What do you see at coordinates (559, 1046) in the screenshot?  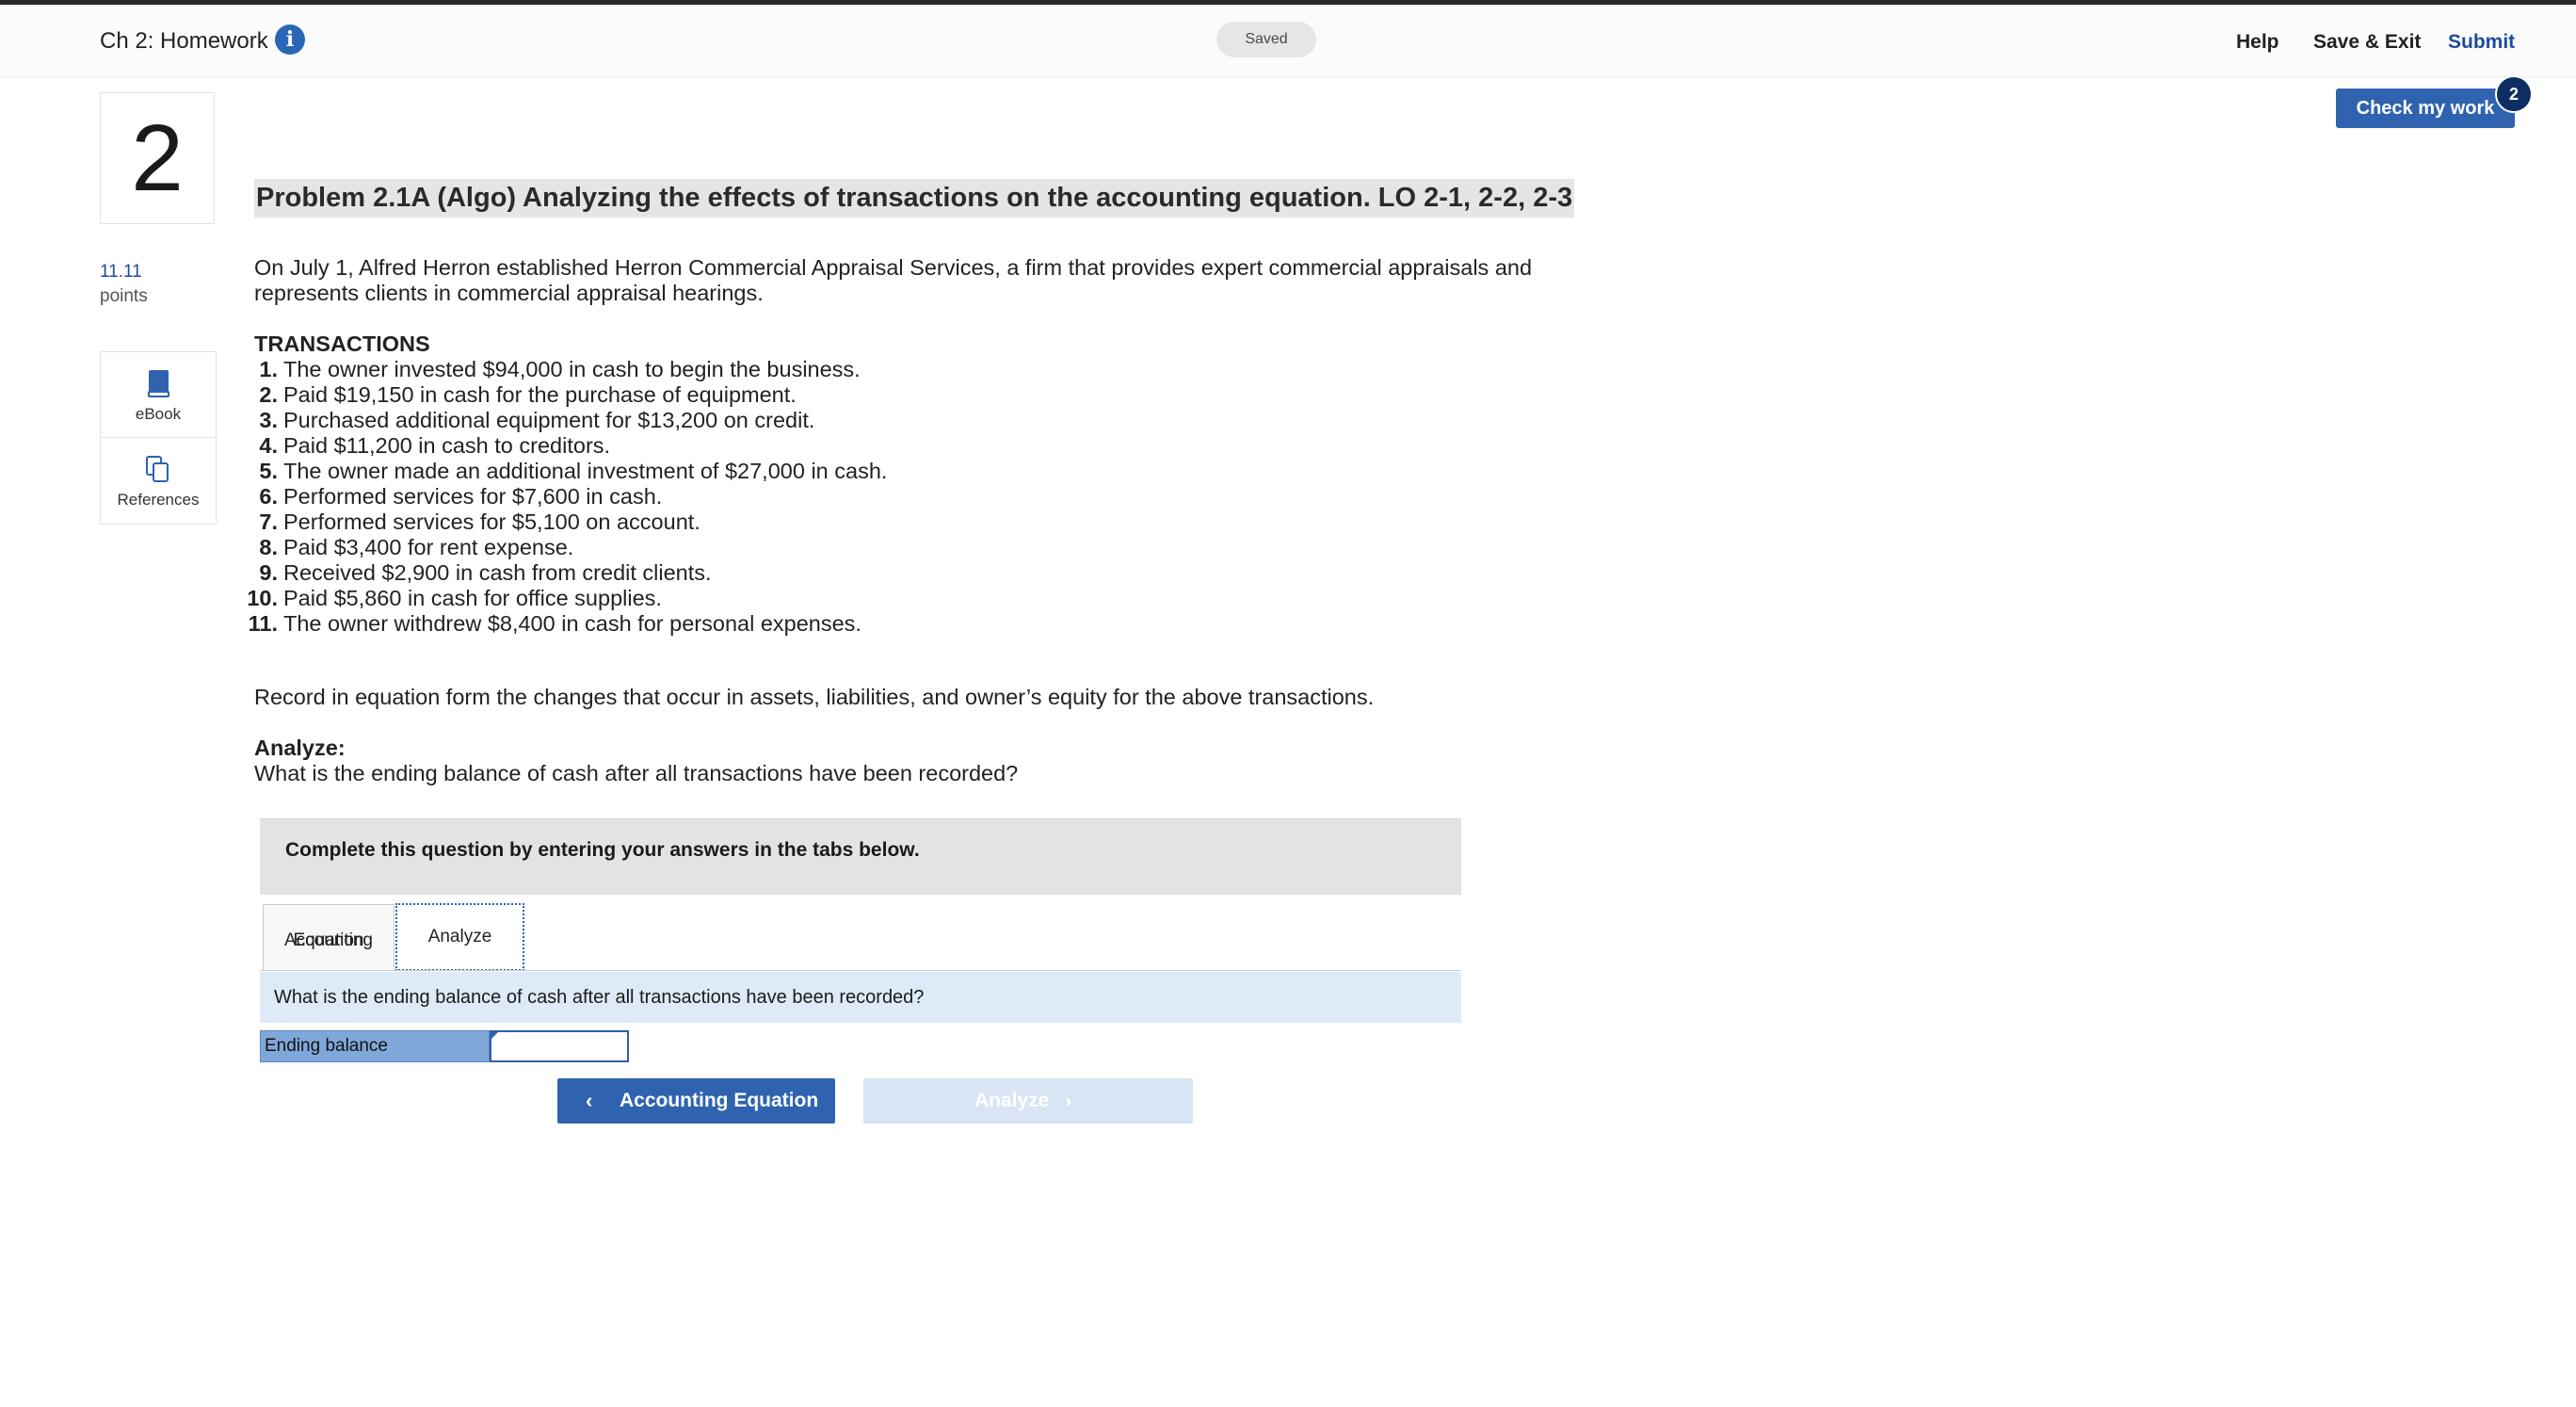 I see `ending-balance-input` at bounding box center [559, 1046].